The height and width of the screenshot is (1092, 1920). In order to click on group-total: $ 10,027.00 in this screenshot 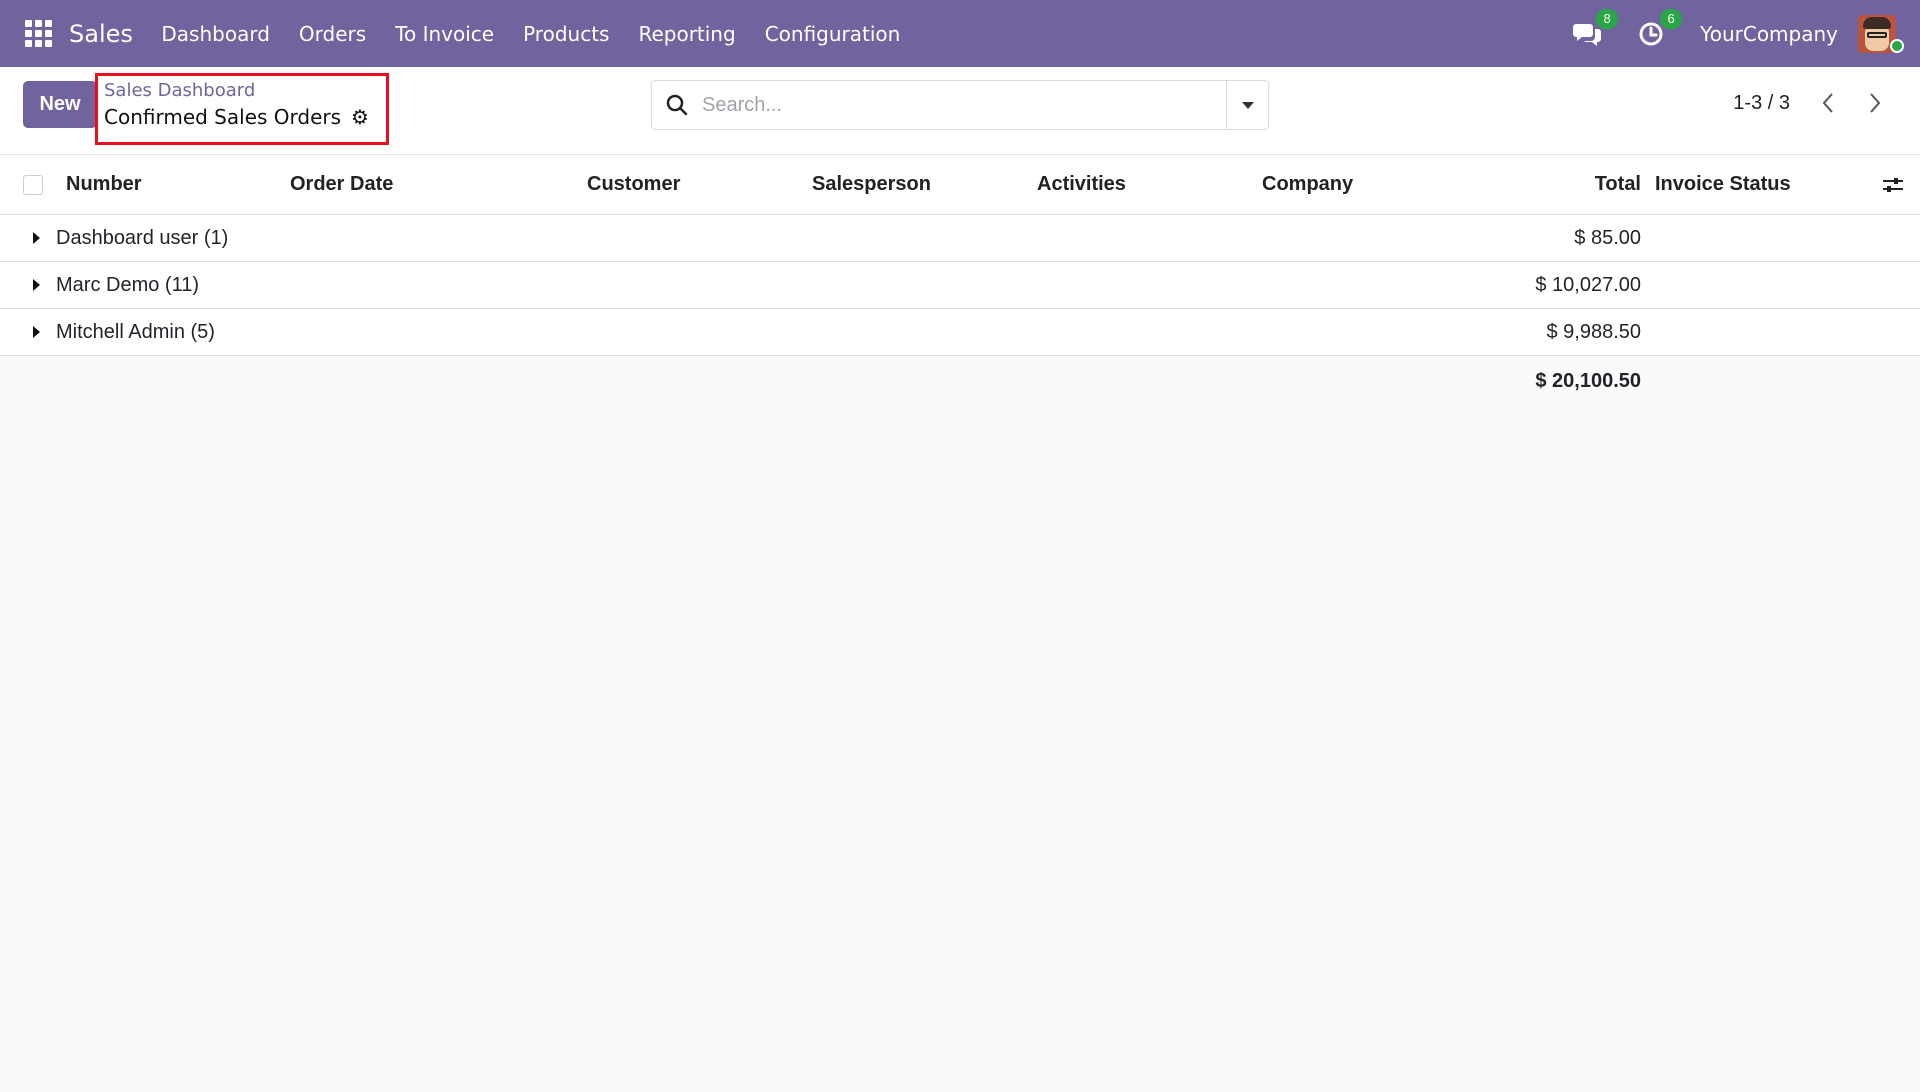, I will do `click(1588, 285)`.